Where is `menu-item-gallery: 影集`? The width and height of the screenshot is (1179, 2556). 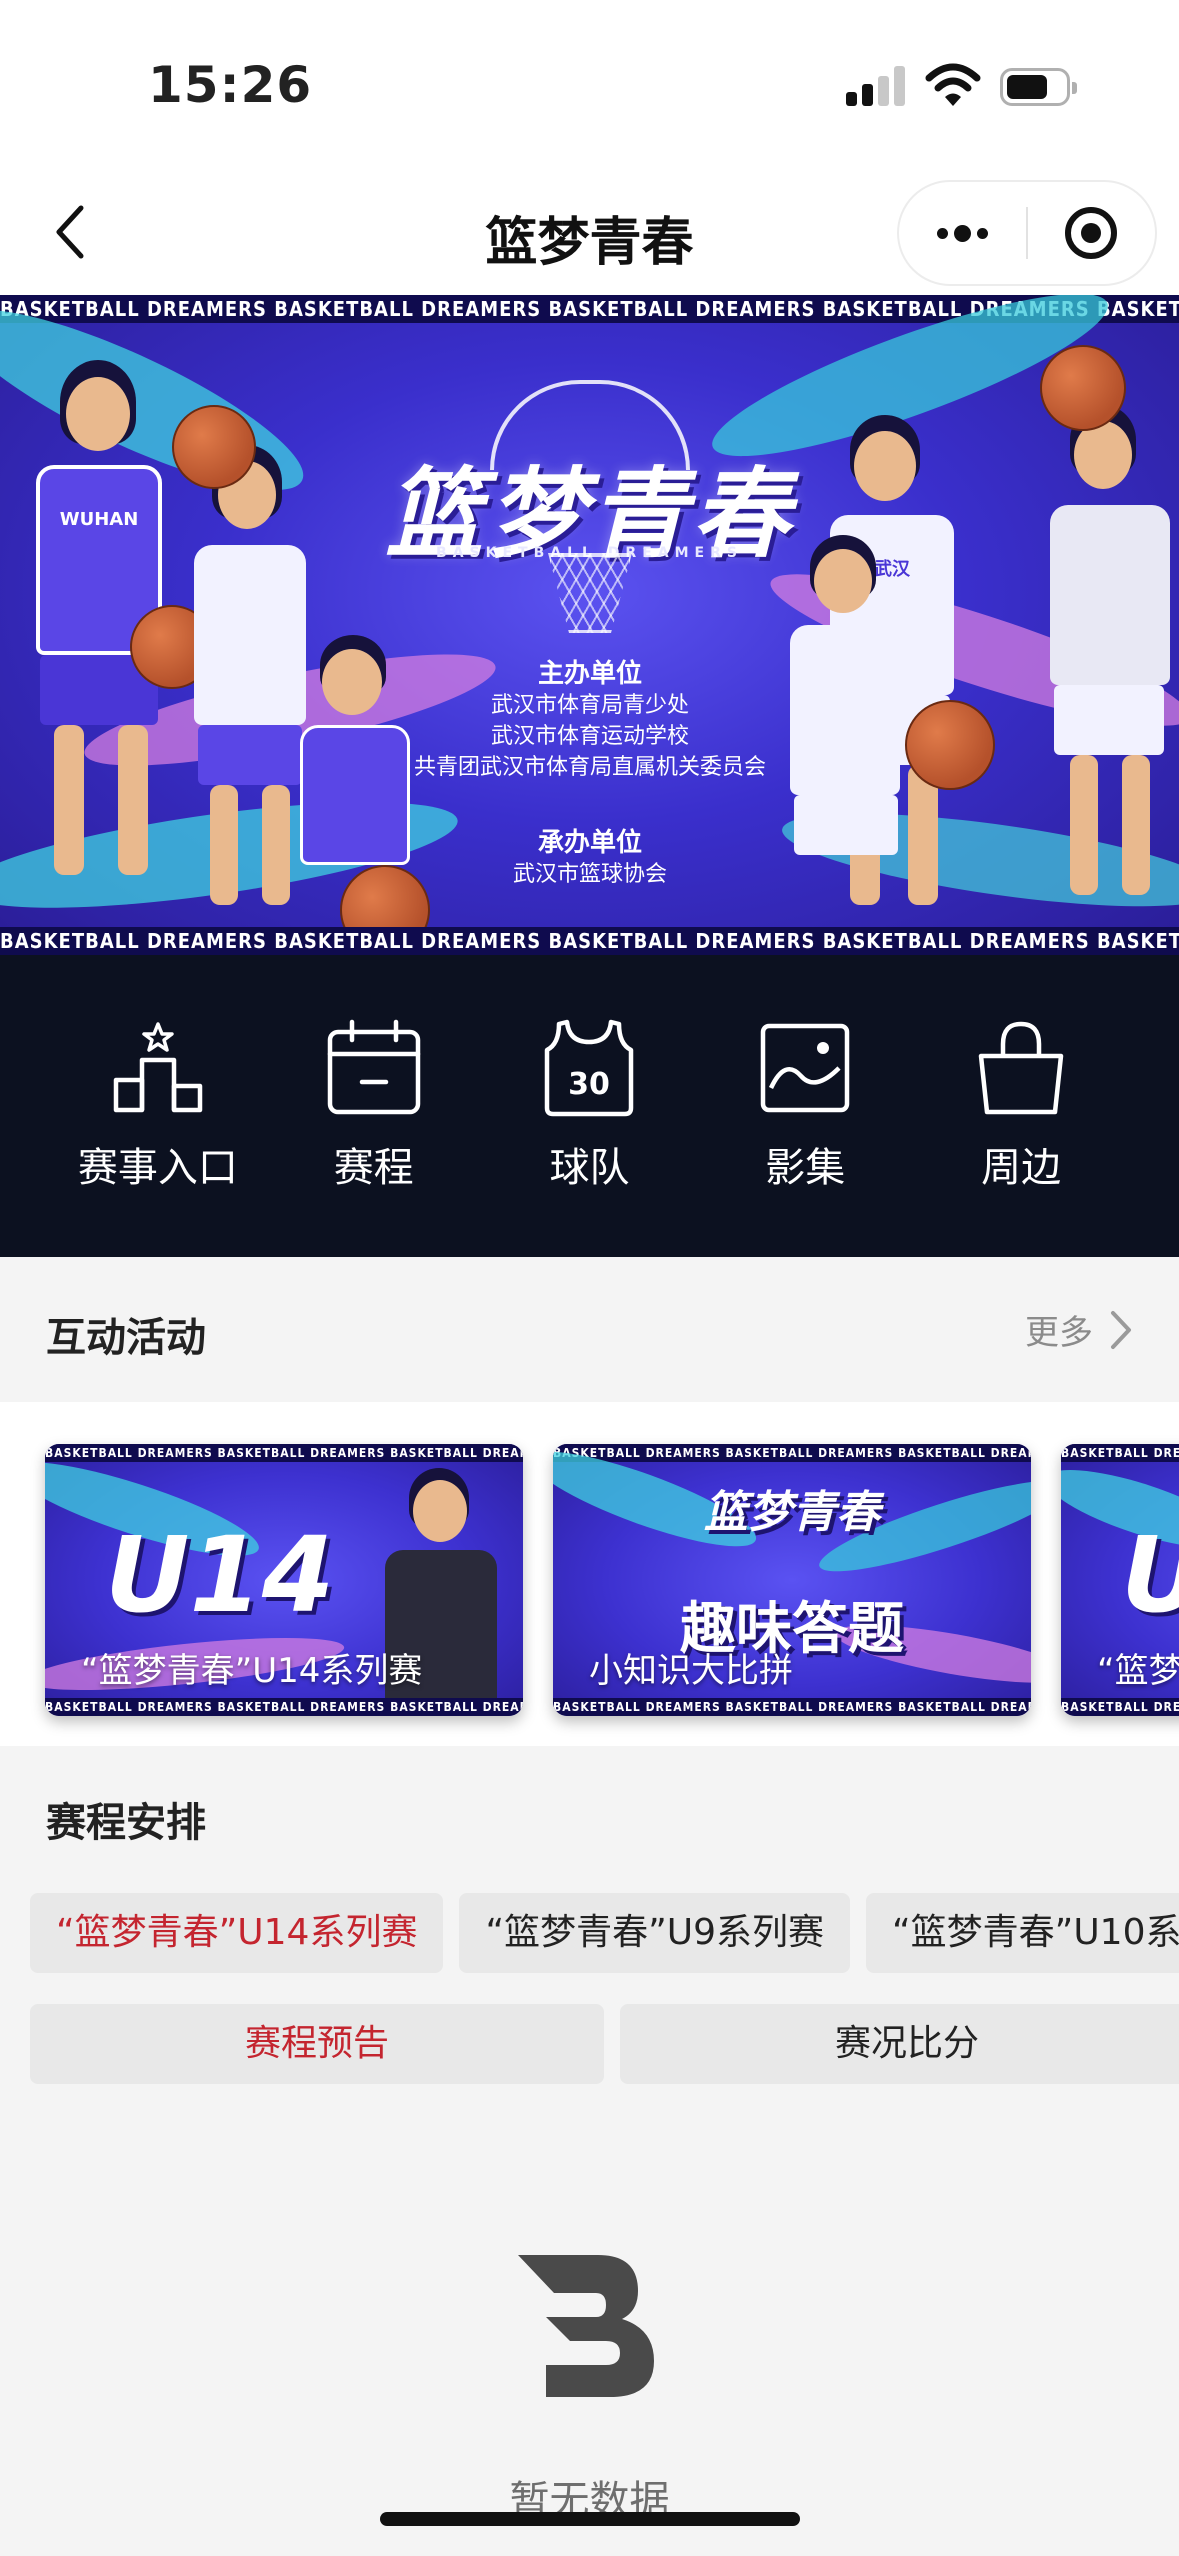 menu-item-gallery: 影集 is located at coordinates (805, 1106).